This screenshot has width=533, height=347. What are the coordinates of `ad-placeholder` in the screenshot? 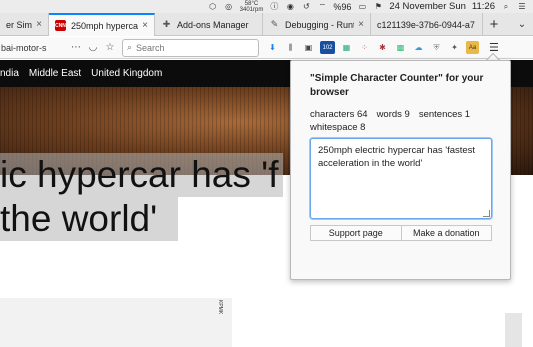 It's located at (116, 322).